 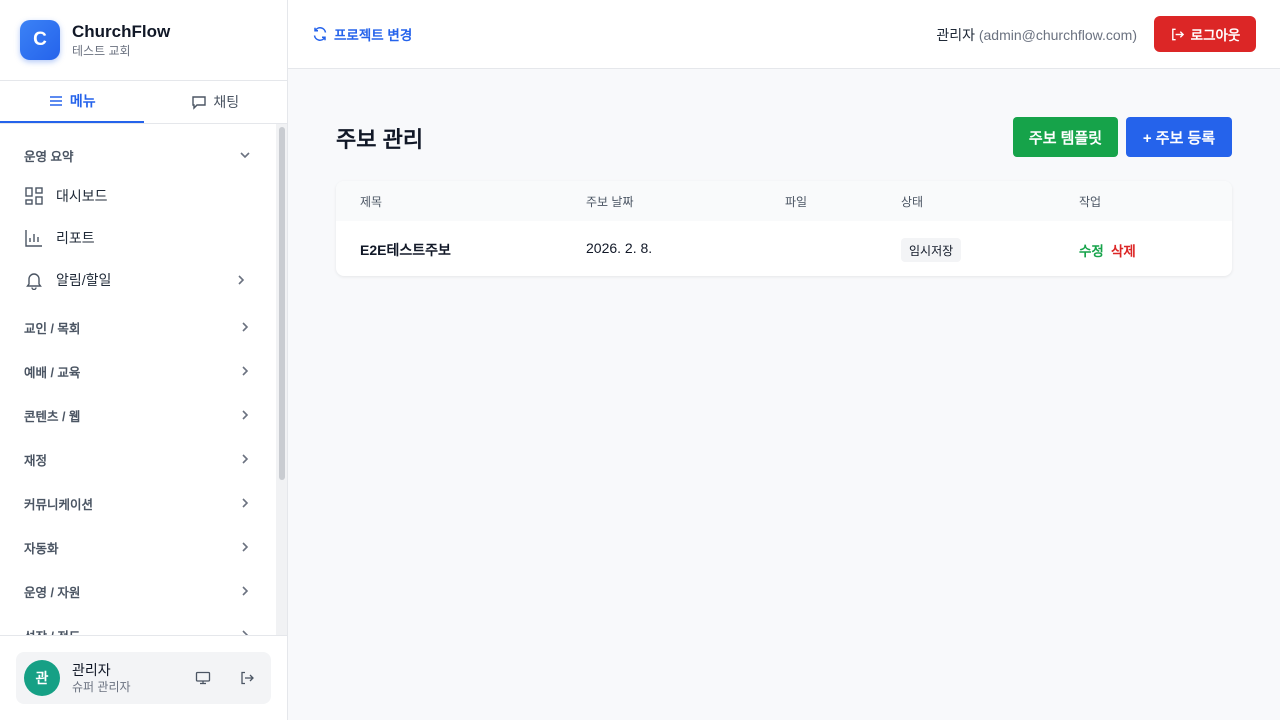 What do you see at coordinates (138, 591) in the screenshot?
I see `group-operations: 운영 / 자원` at bounding box center [138, 591].